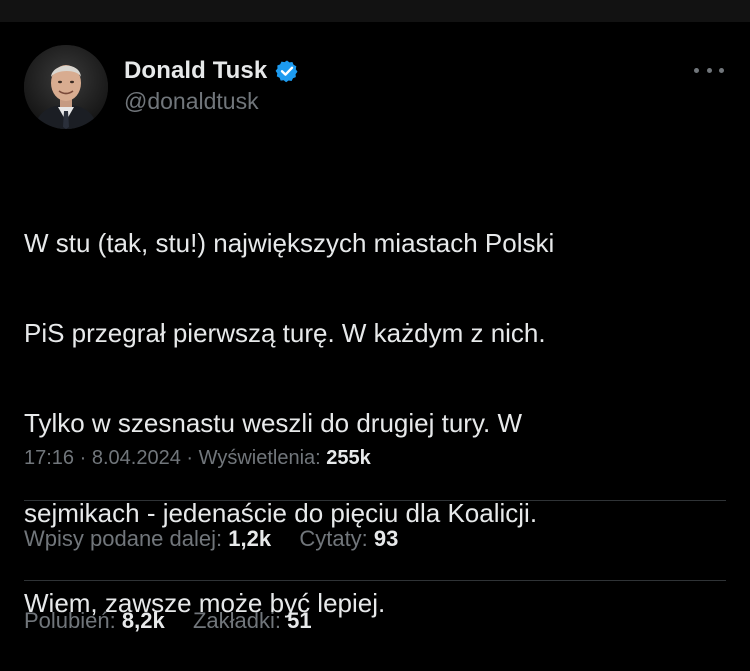  What do you see at coordinates (287, 71) in the screenshot?
I see `verified-badge-icon` at bounding box center [287, 71].